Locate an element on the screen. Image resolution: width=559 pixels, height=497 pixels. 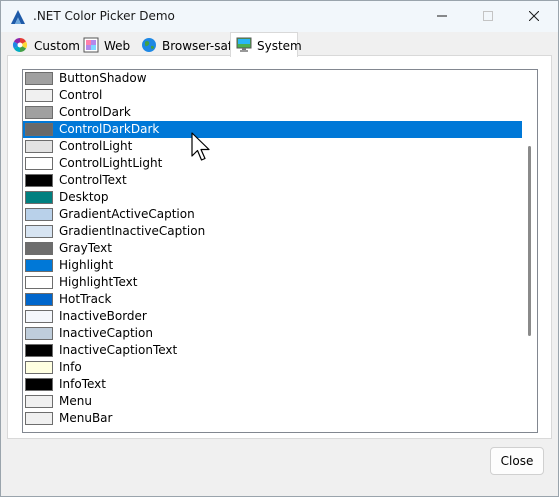
list-item: InfoText is located at coordinates (272, 384).